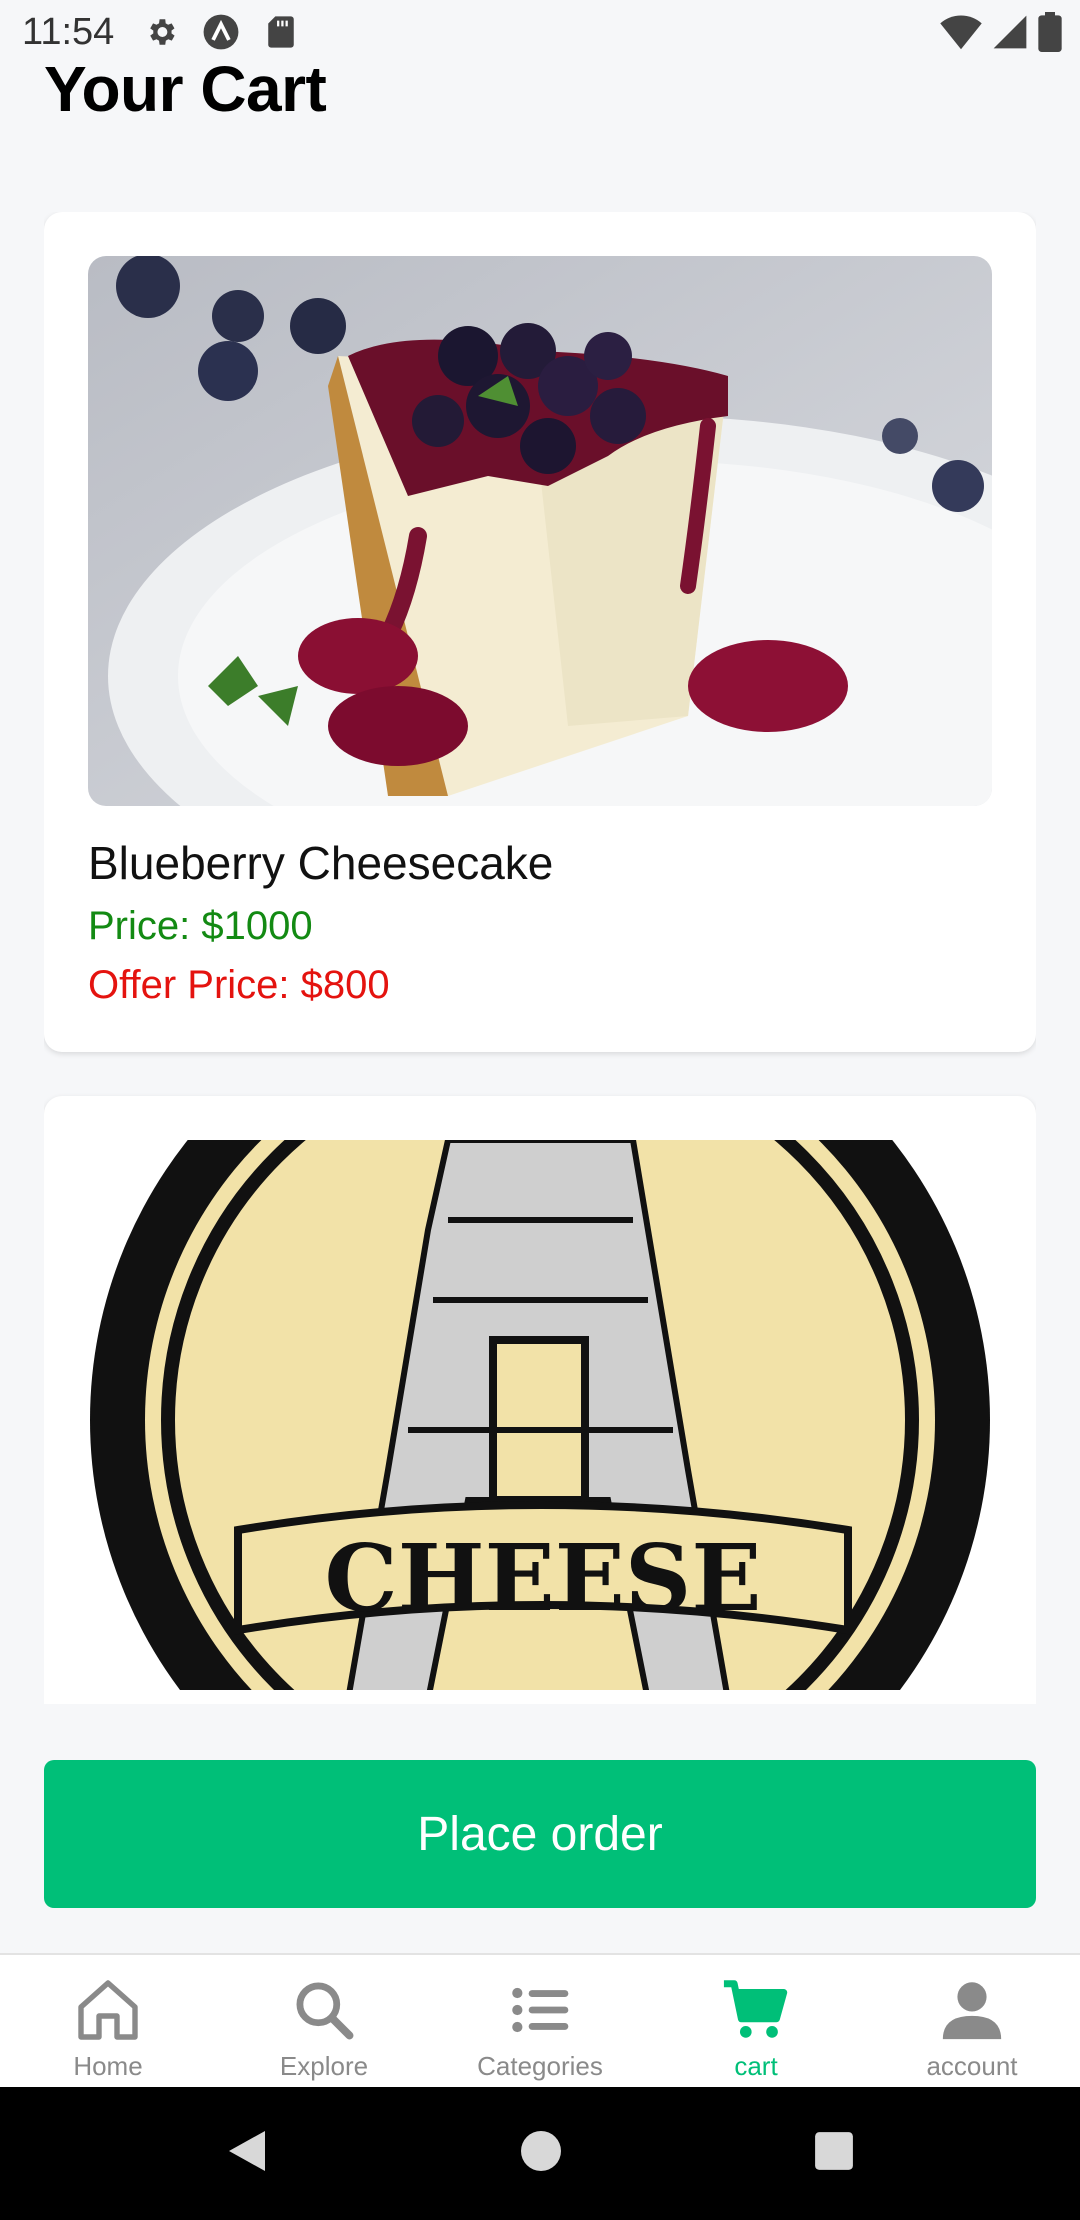 This screenshot has height=2220, width=1080. I want to click on nav-label-explore: Explore, so click(324, 2066).